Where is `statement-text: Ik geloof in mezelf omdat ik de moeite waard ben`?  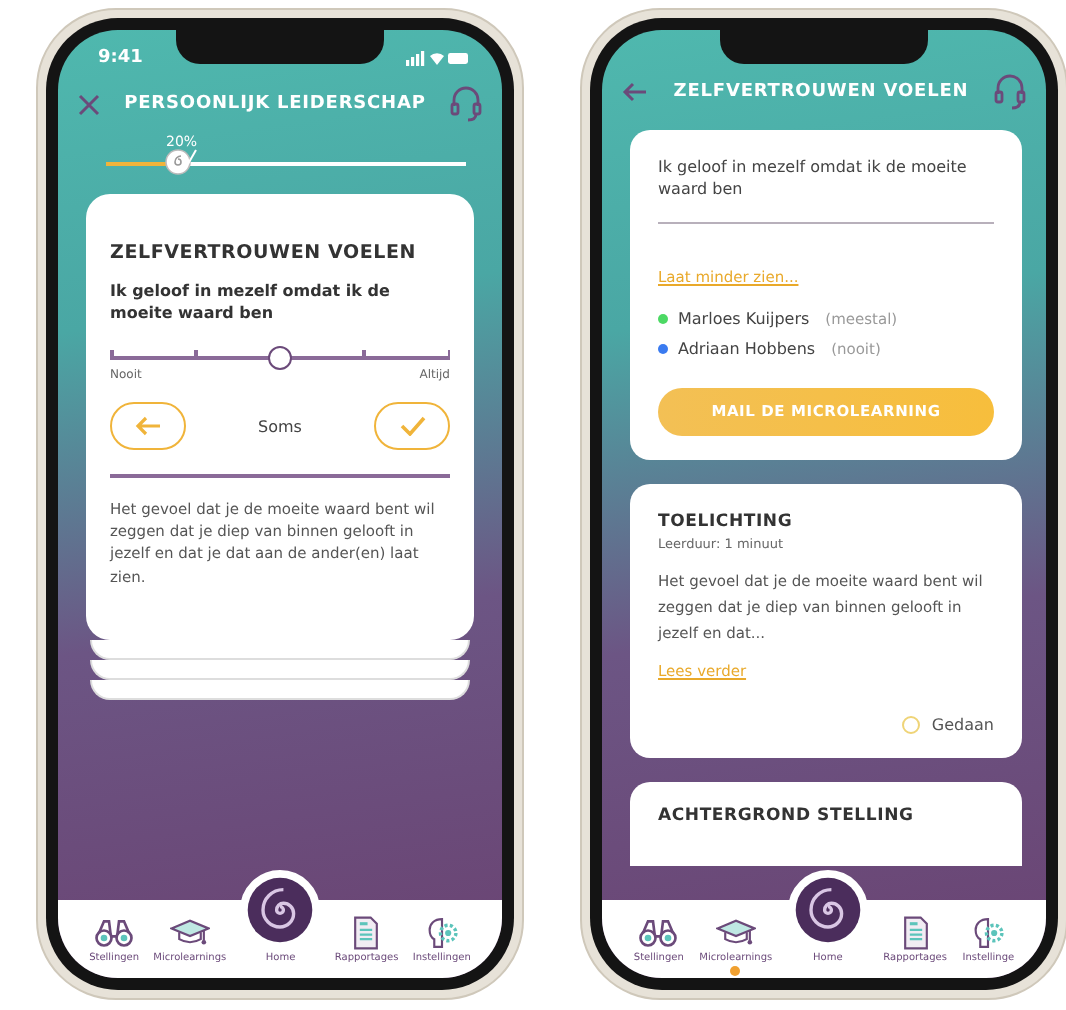
statement-text: Ik geloof in mezelf omdat ik de moeite waard ben is located at coordinates (813, 180).